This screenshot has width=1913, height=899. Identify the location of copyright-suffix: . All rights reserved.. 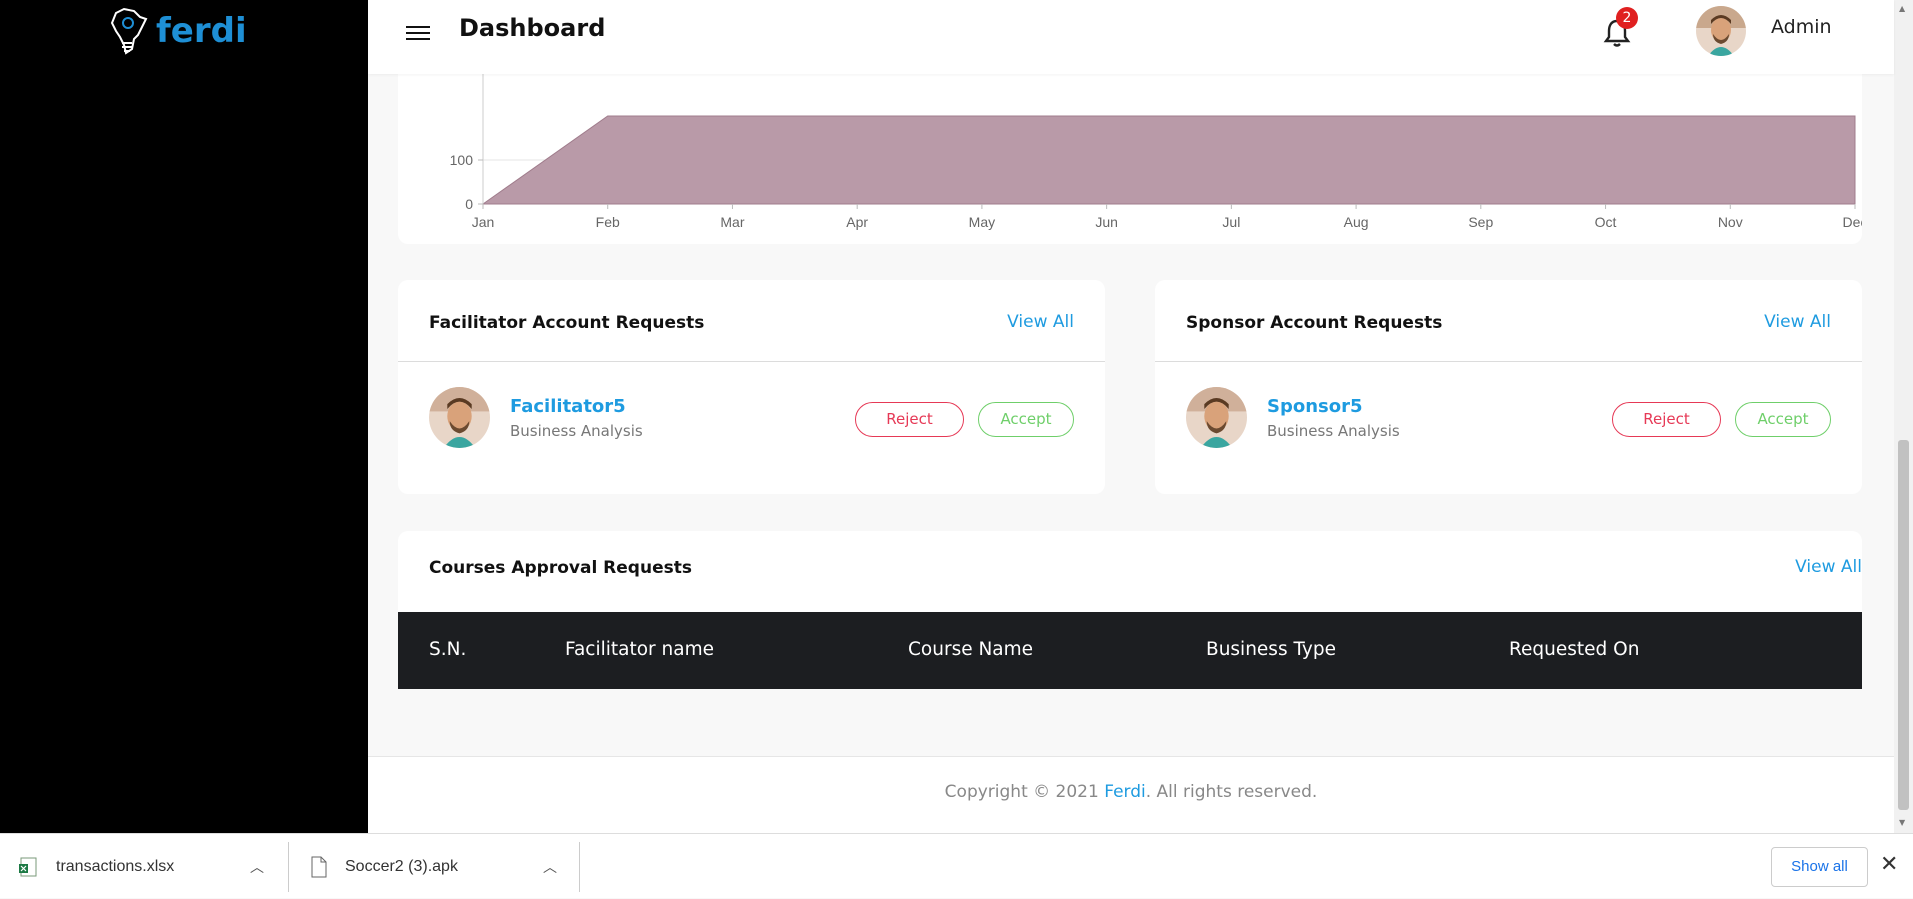
(1231, 792).